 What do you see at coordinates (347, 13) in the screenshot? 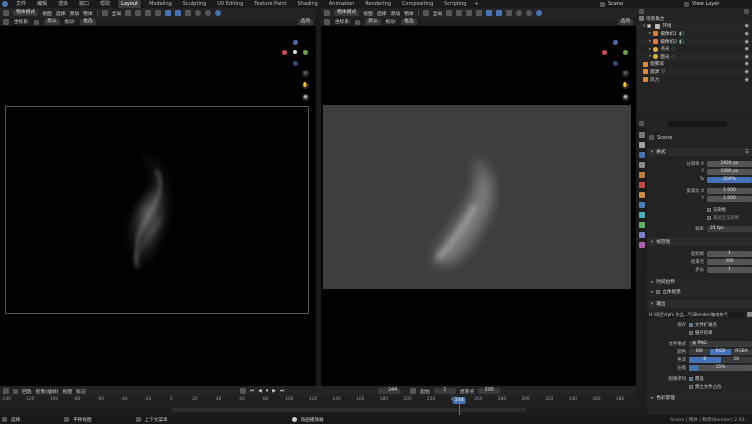
I see `mode-dropdown: 物体模式` at bounding box center [347, 13].